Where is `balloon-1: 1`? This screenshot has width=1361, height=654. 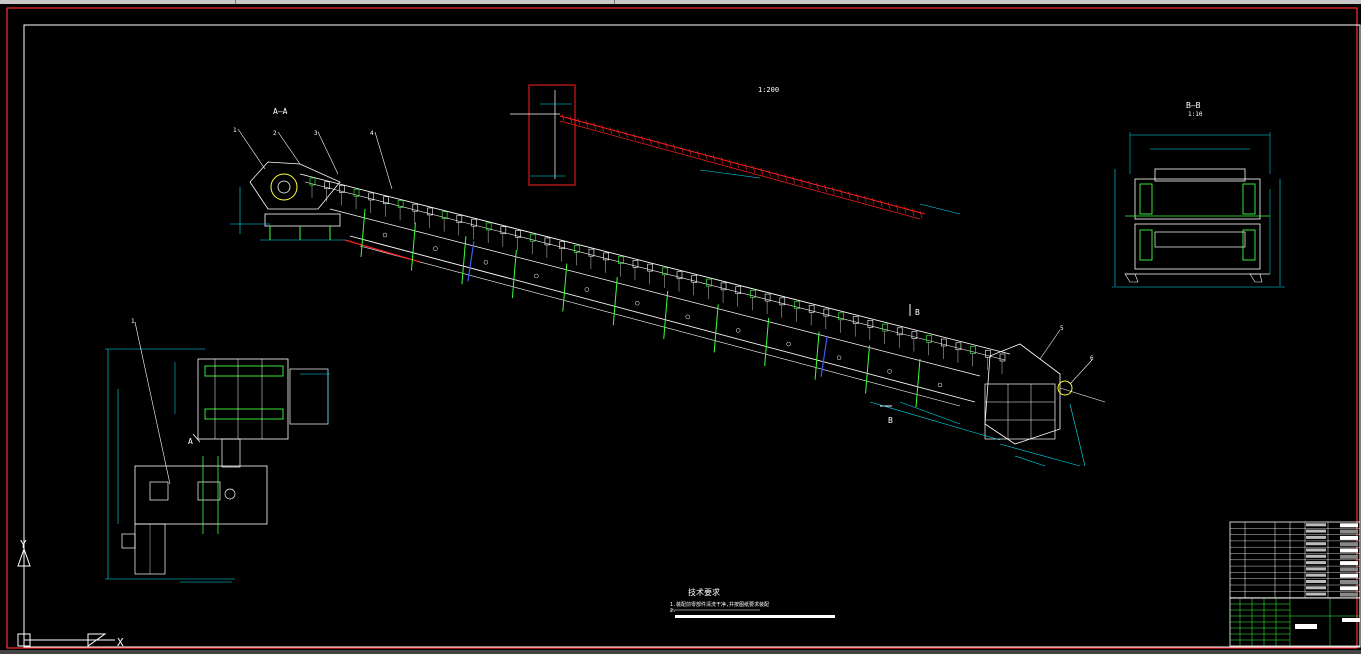 balloon-1: 1 is located at coordinates (235, 130).